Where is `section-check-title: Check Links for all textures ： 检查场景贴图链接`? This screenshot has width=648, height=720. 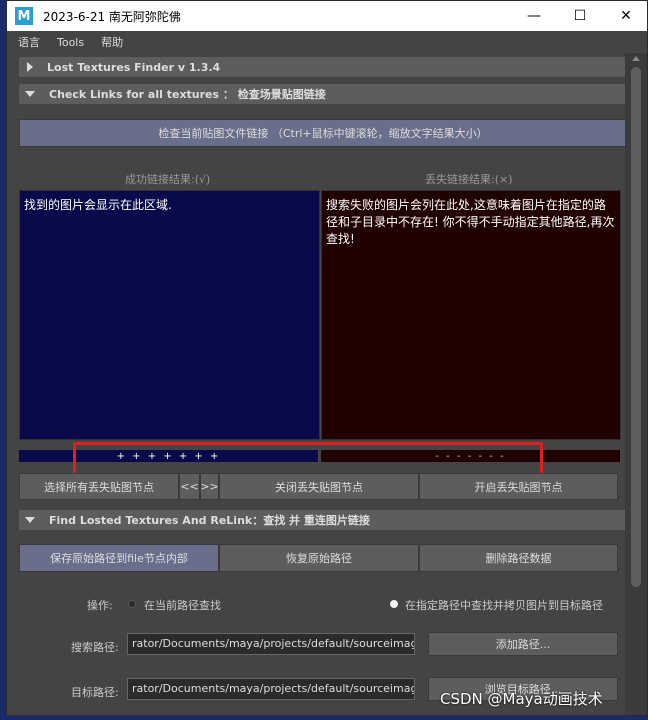 section-check-title: Check Links for all textures ： 检查场景贴图链接 is located at coordinates (187, 94).